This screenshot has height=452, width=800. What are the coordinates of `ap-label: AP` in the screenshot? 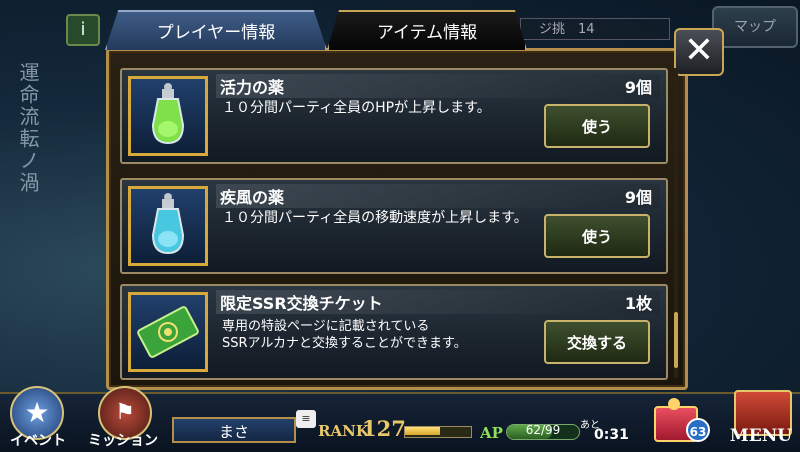 It's located at (491, 433).